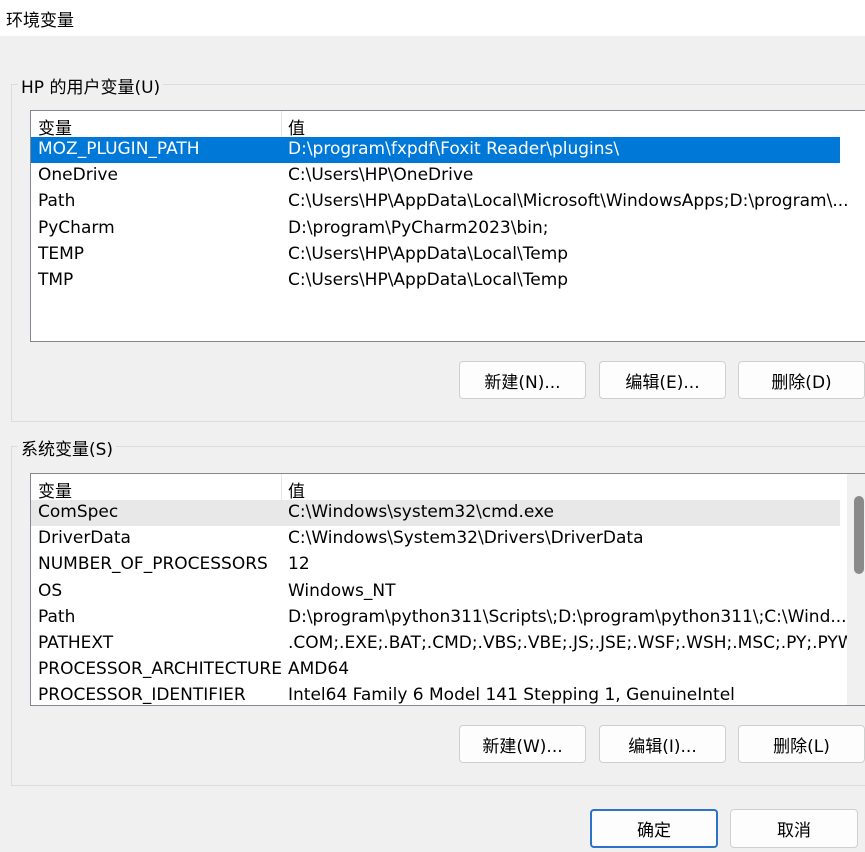 The height and width of the screenshot is (852, 865). What do you see at coordinates (454, 149) in the screenshot?
I see `var-value: D:\program\fxpdf\Foxit Reader\plugins\` at bounding box center [454, 149].